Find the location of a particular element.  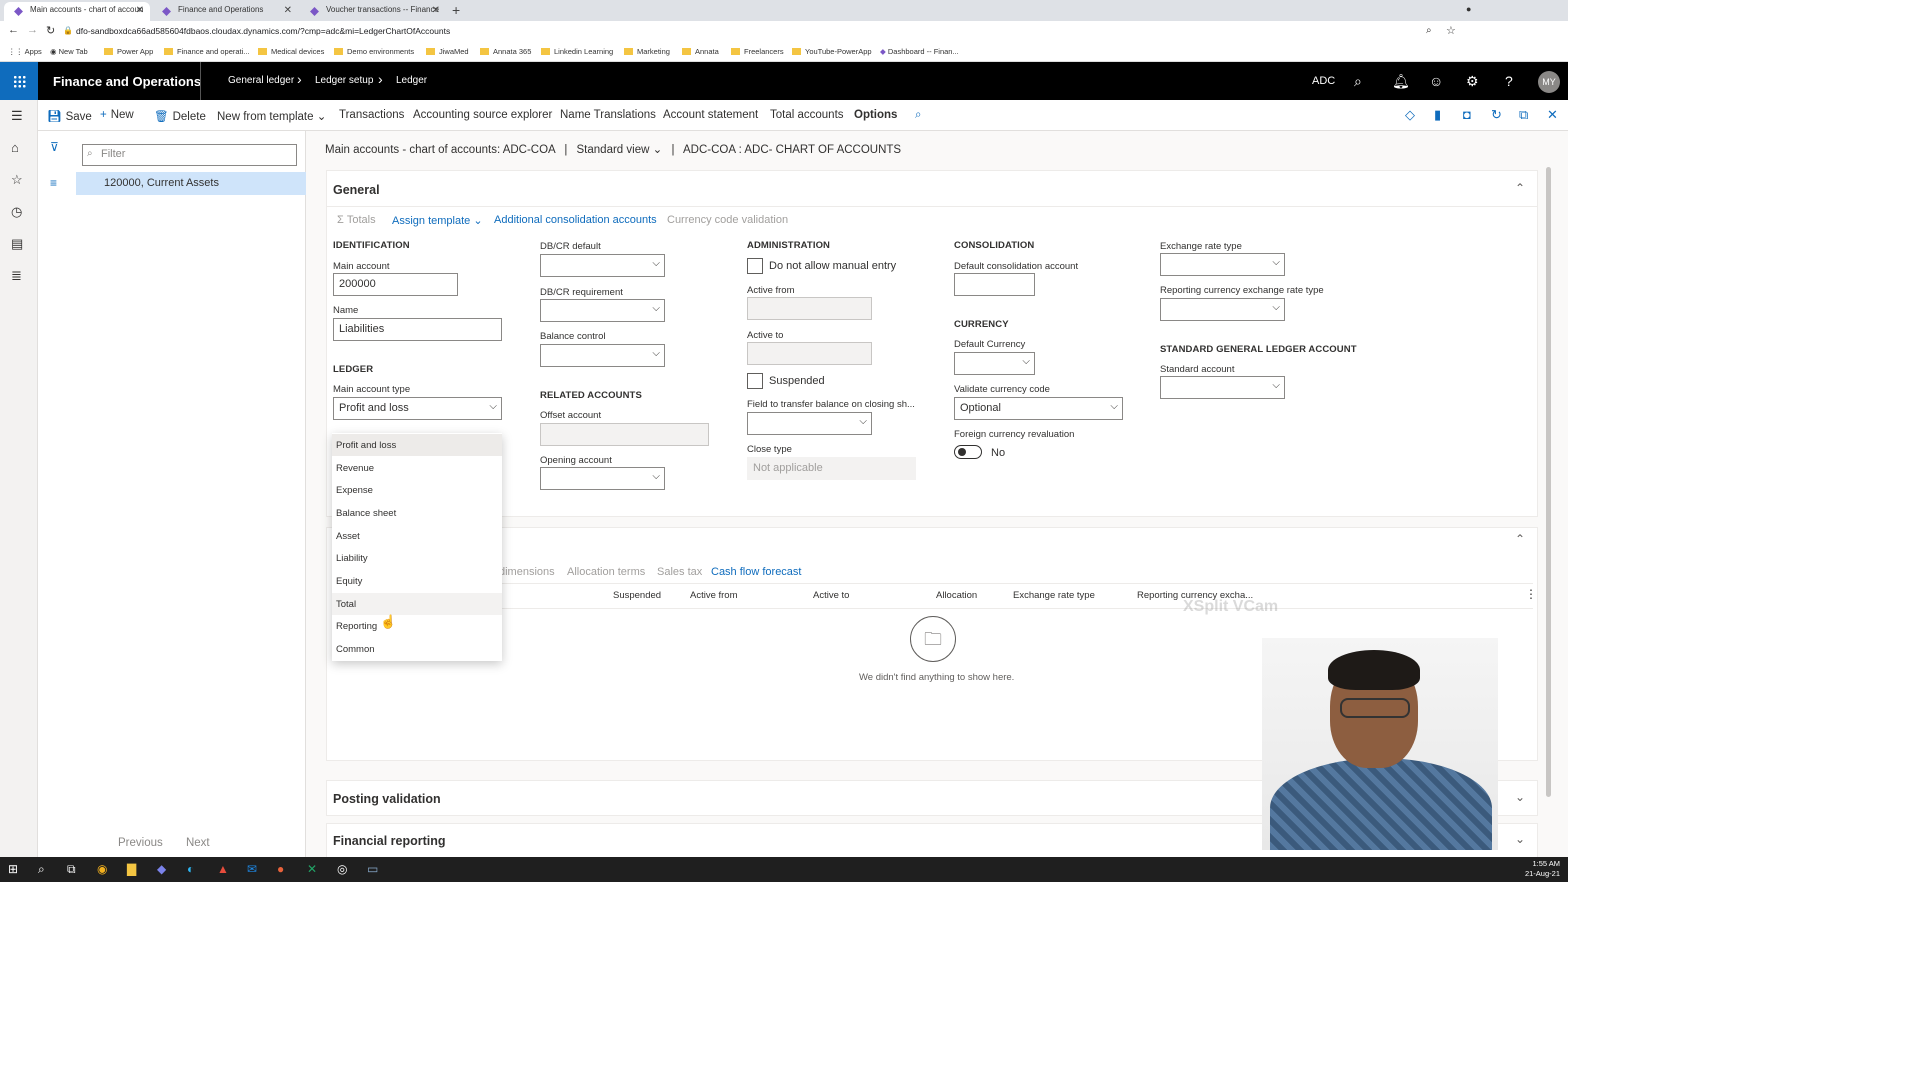

app-icon: ◎ is located at coordinates (342, 869).